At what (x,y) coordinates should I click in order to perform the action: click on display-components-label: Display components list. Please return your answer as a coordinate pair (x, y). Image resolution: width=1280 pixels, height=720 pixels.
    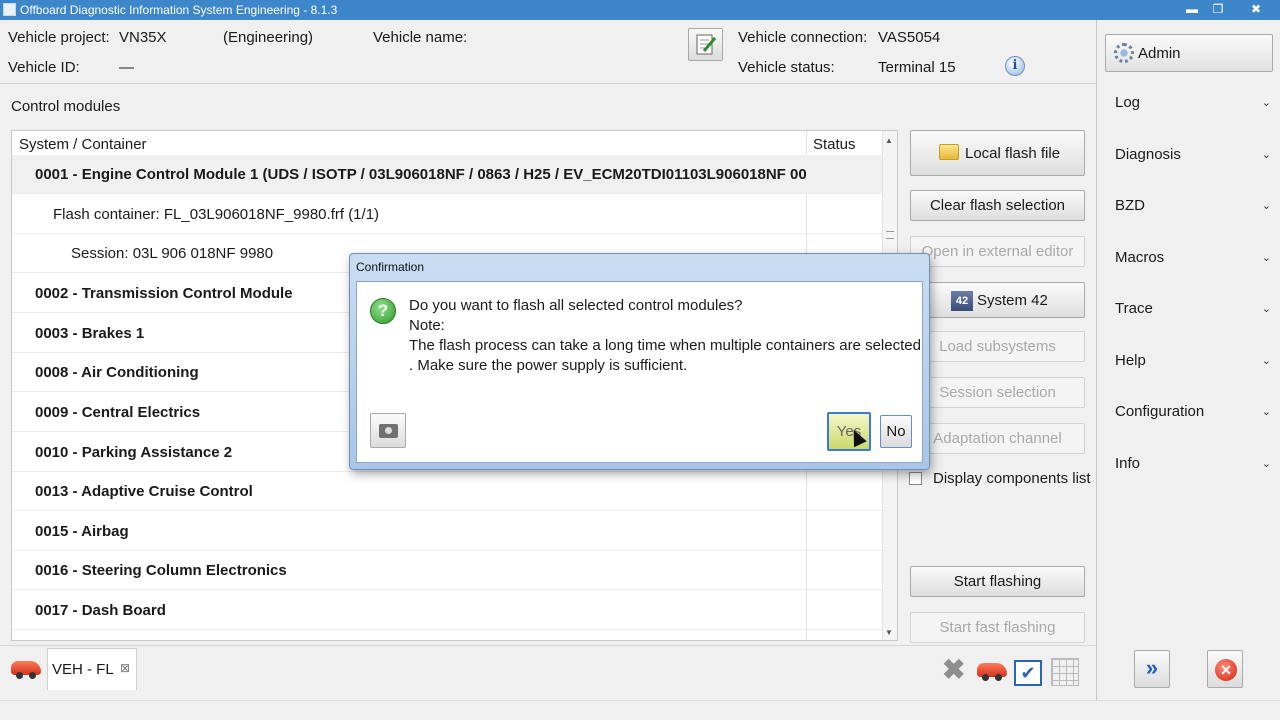
    Looking at the image, I should click on (1012, 478).